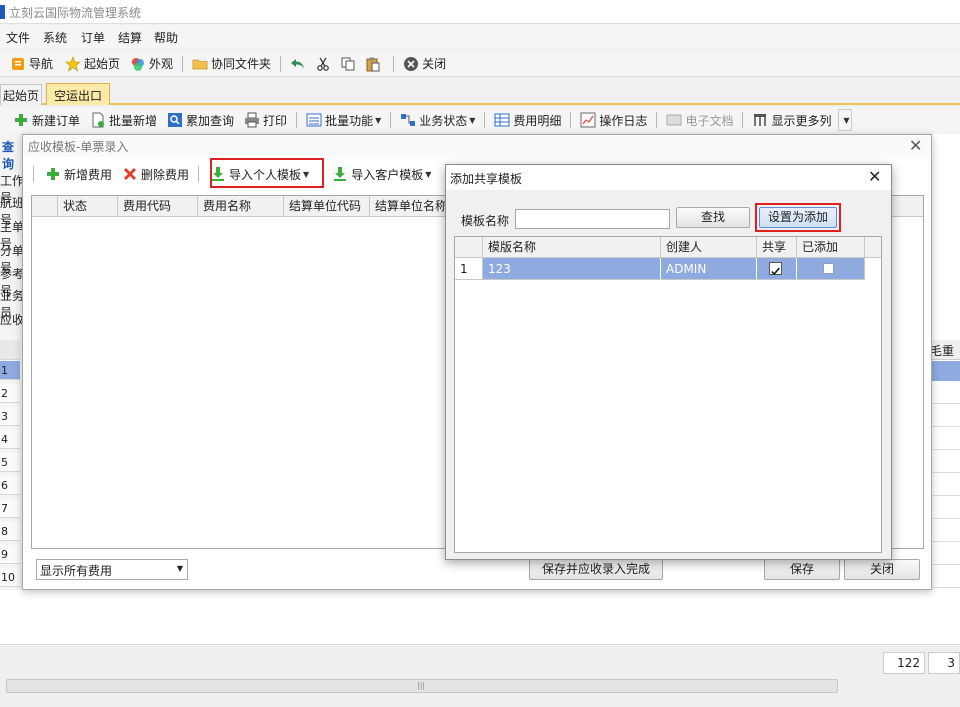 Image resolution: width=960 pixels, height=707 pixels. What do you see at coordinates (314, 120) in the screenshot?
I see `list-icon` at bounding box center [314, 120].